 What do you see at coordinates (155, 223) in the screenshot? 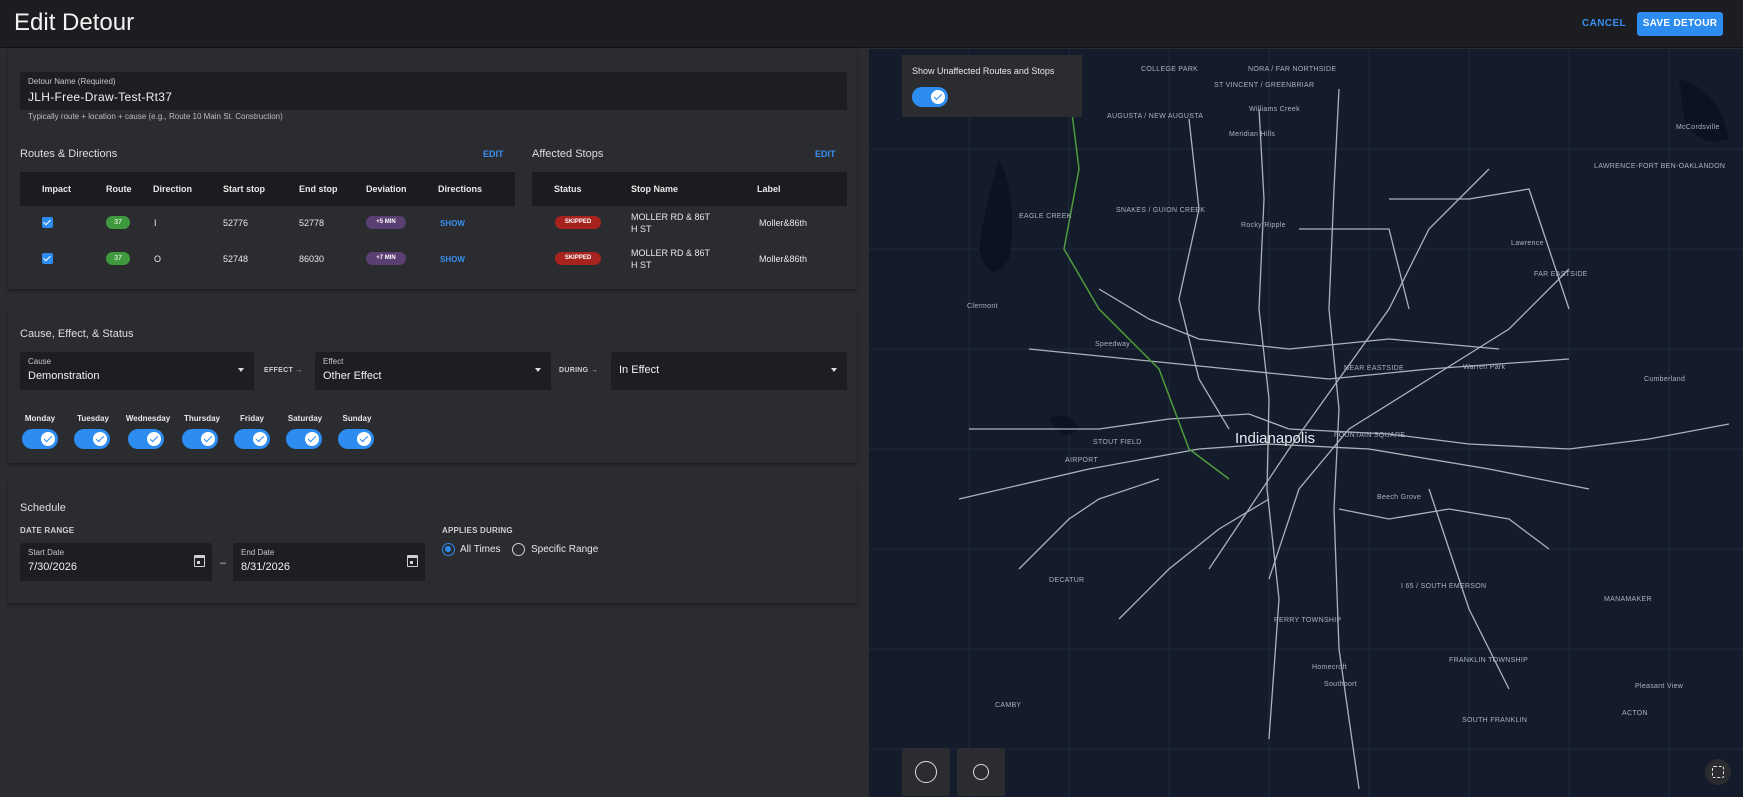
I see `direction-cell: I` at bounding box center [155, 223].